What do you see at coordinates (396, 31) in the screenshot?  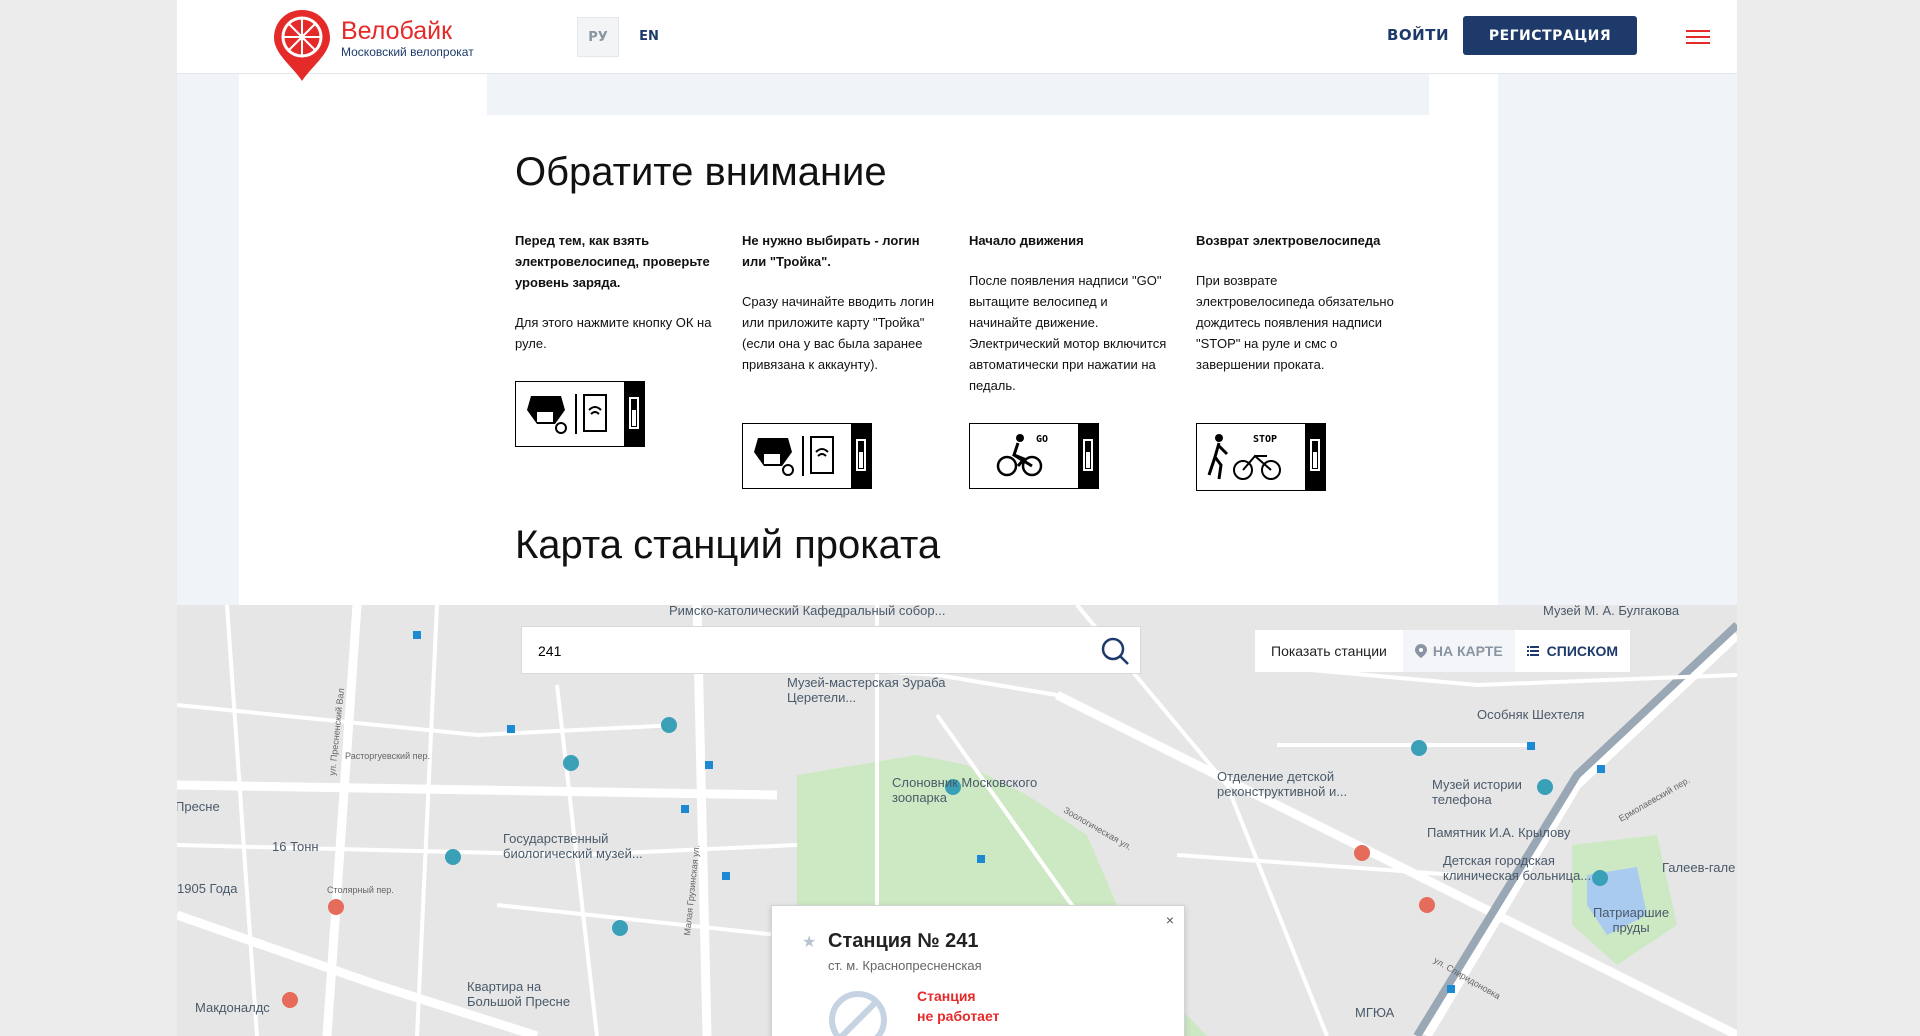 I see `logo-title: Велобайк` at bounding box center [396, 31].